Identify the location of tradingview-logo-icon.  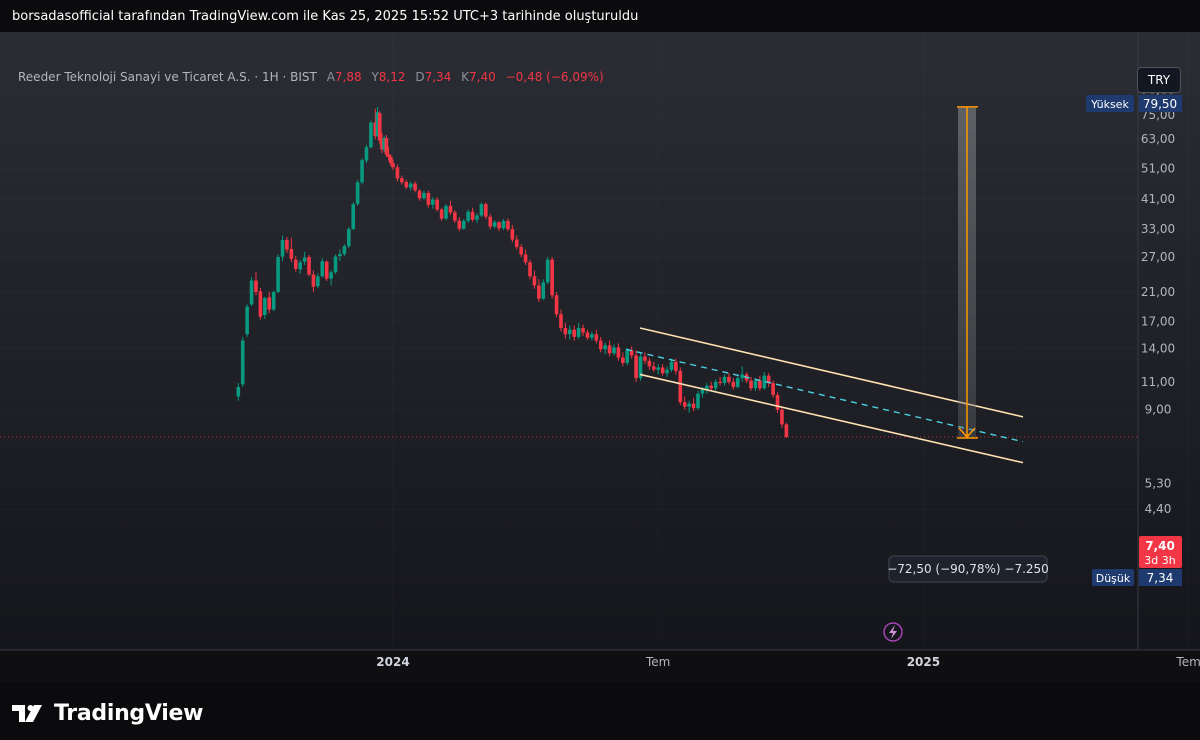
(27, 713).